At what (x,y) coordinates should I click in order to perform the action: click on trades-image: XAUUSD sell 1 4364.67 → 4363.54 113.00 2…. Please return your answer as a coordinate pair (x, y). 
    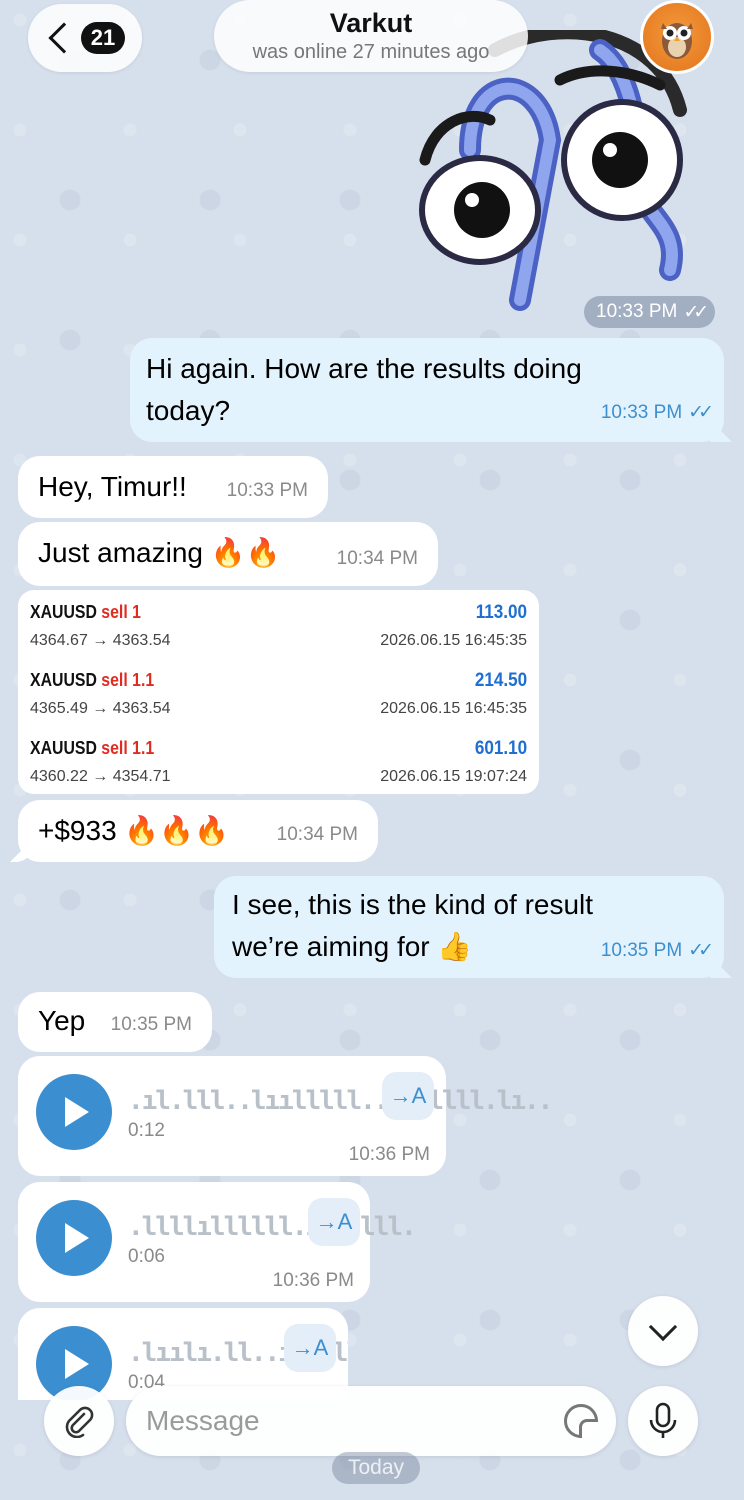
    Looking at the image, I should click on (278, 692).